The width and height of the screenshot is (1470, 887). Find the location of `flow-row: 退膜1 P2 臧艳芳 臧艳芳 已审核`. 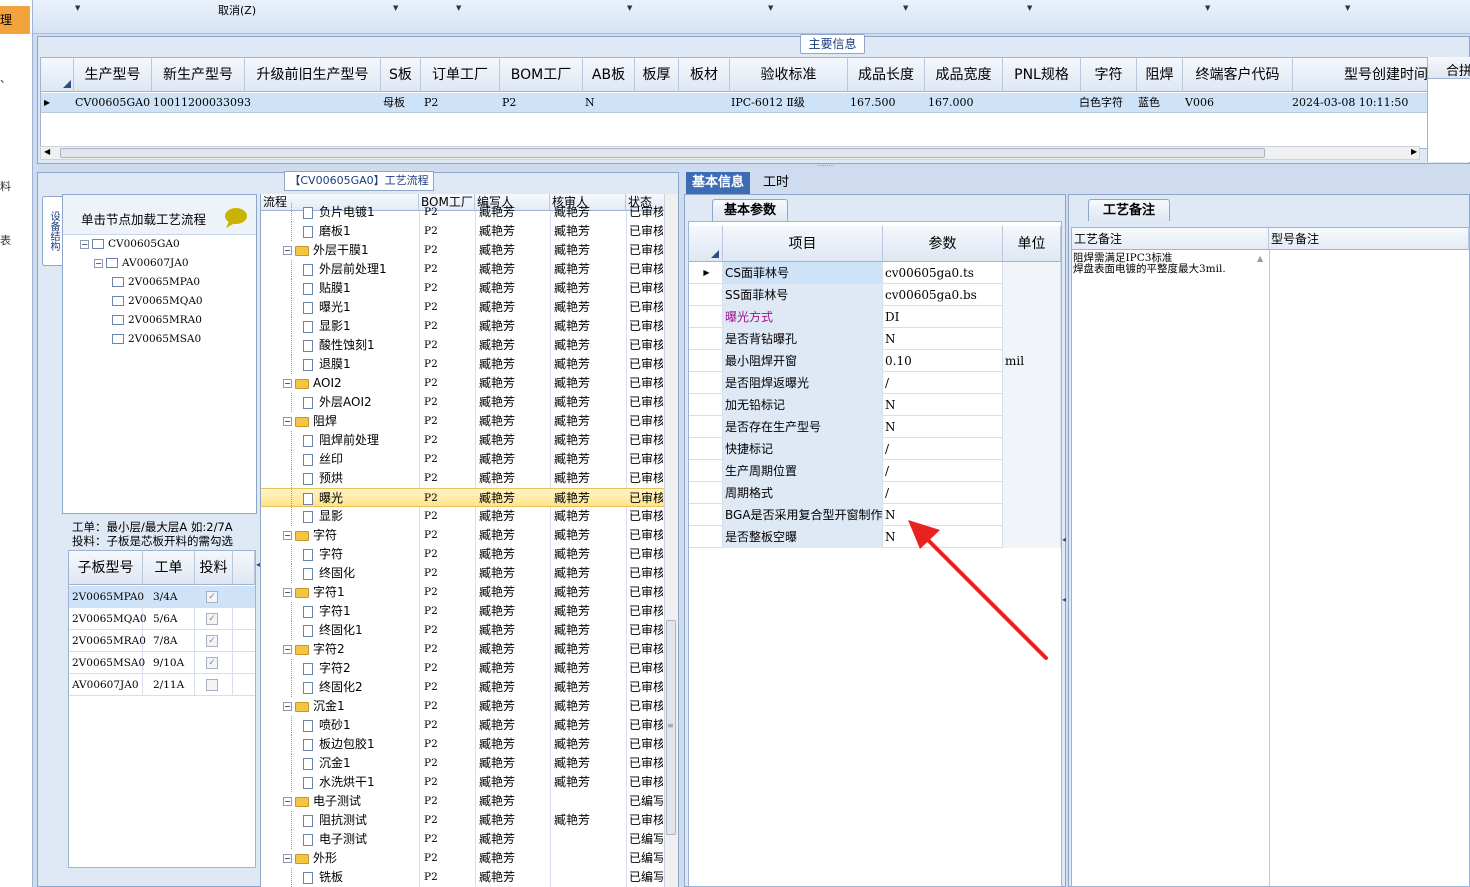

flow-row: 退膜1 P2 臧艳芳 臧艳芳 已审核 is located at coordinates (462, 364).